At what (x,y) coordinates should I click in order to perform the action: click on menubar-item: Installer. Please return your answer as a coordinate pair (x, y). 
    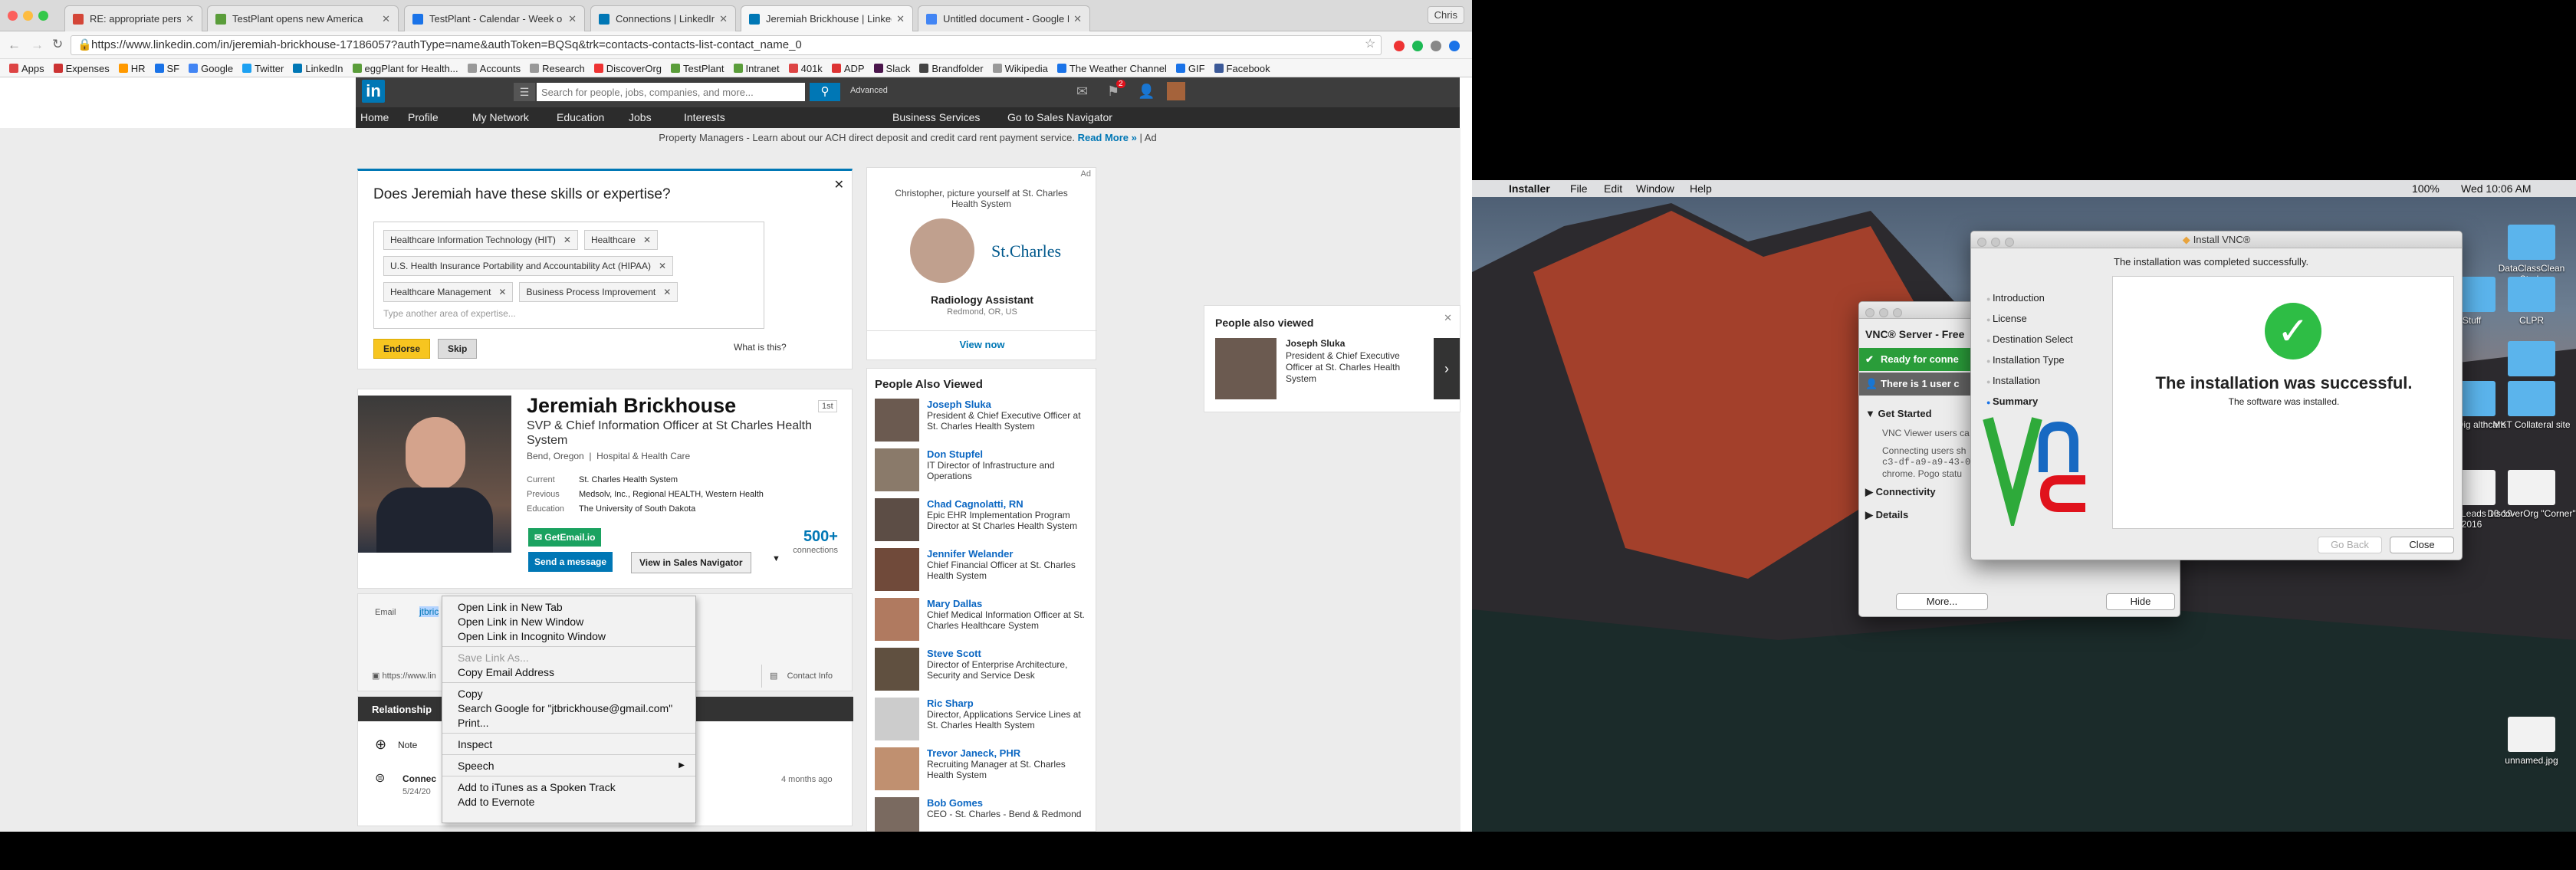
    Looking at the image, I should click on (1529, 188).